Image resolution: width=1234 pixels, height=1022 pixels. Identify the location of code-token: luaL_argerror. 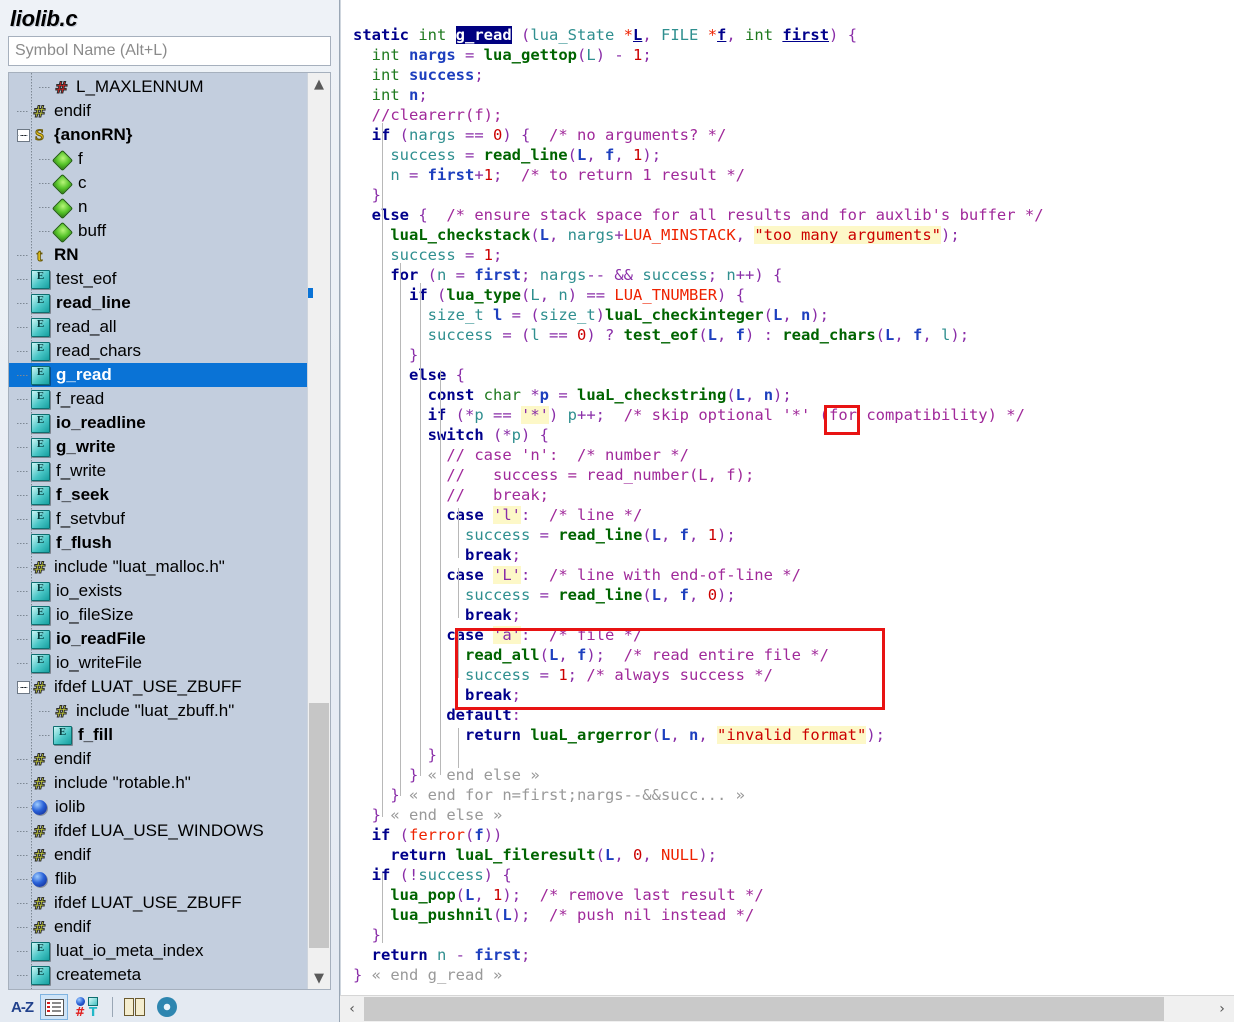
(591, 735).